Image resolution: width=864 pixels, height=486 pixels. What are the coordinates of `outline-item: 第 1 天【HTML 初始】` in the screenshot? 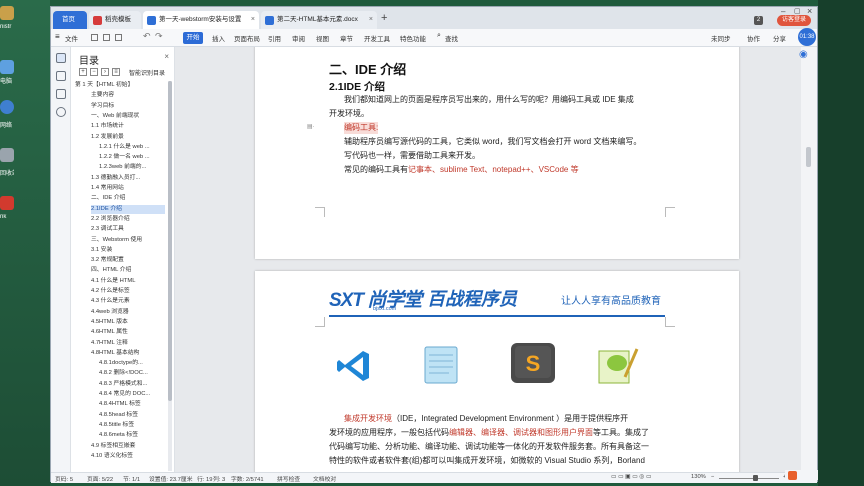 It's located at (120, 85).